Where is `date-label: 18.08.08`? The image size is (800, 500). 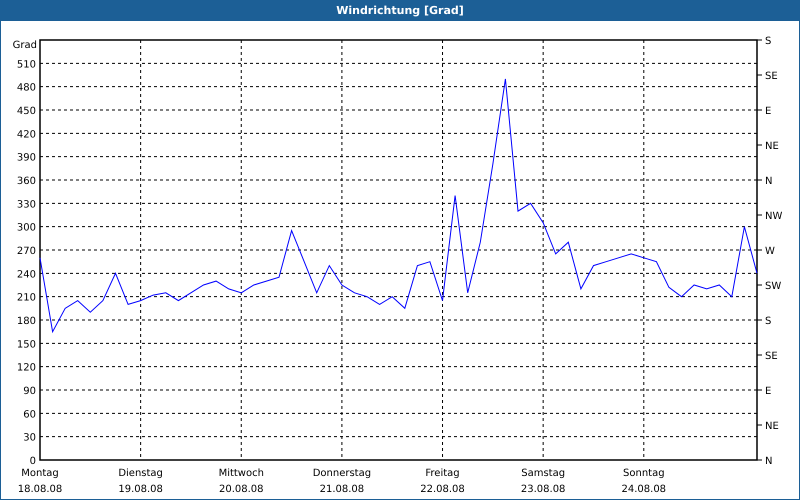
date-label: 18.08.08 is located at coordinates (40, 489).